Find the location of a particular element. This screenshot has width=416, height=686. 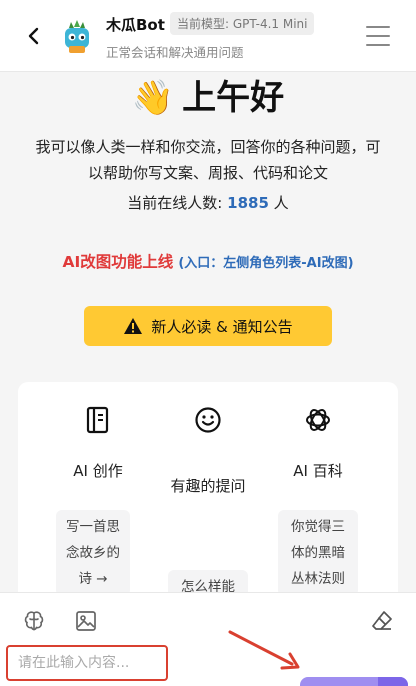

greeting: 👋 上午好 is located at coordinates (208, 98).